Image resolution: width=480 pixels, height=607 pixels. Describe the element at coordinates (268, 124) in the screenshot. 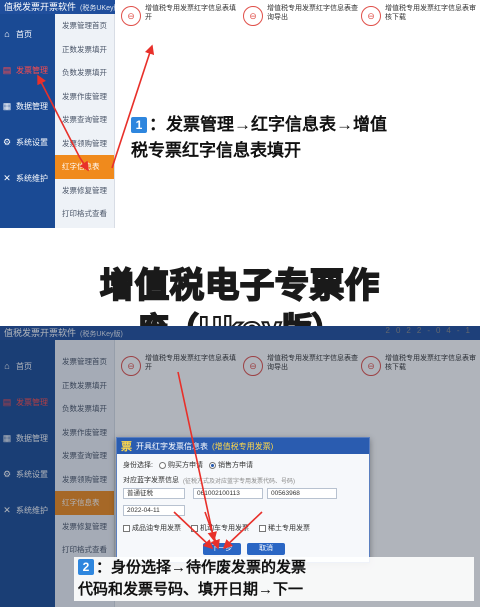

I see `step1-line1: ：发票管理→红字信息表→增值` at that location.